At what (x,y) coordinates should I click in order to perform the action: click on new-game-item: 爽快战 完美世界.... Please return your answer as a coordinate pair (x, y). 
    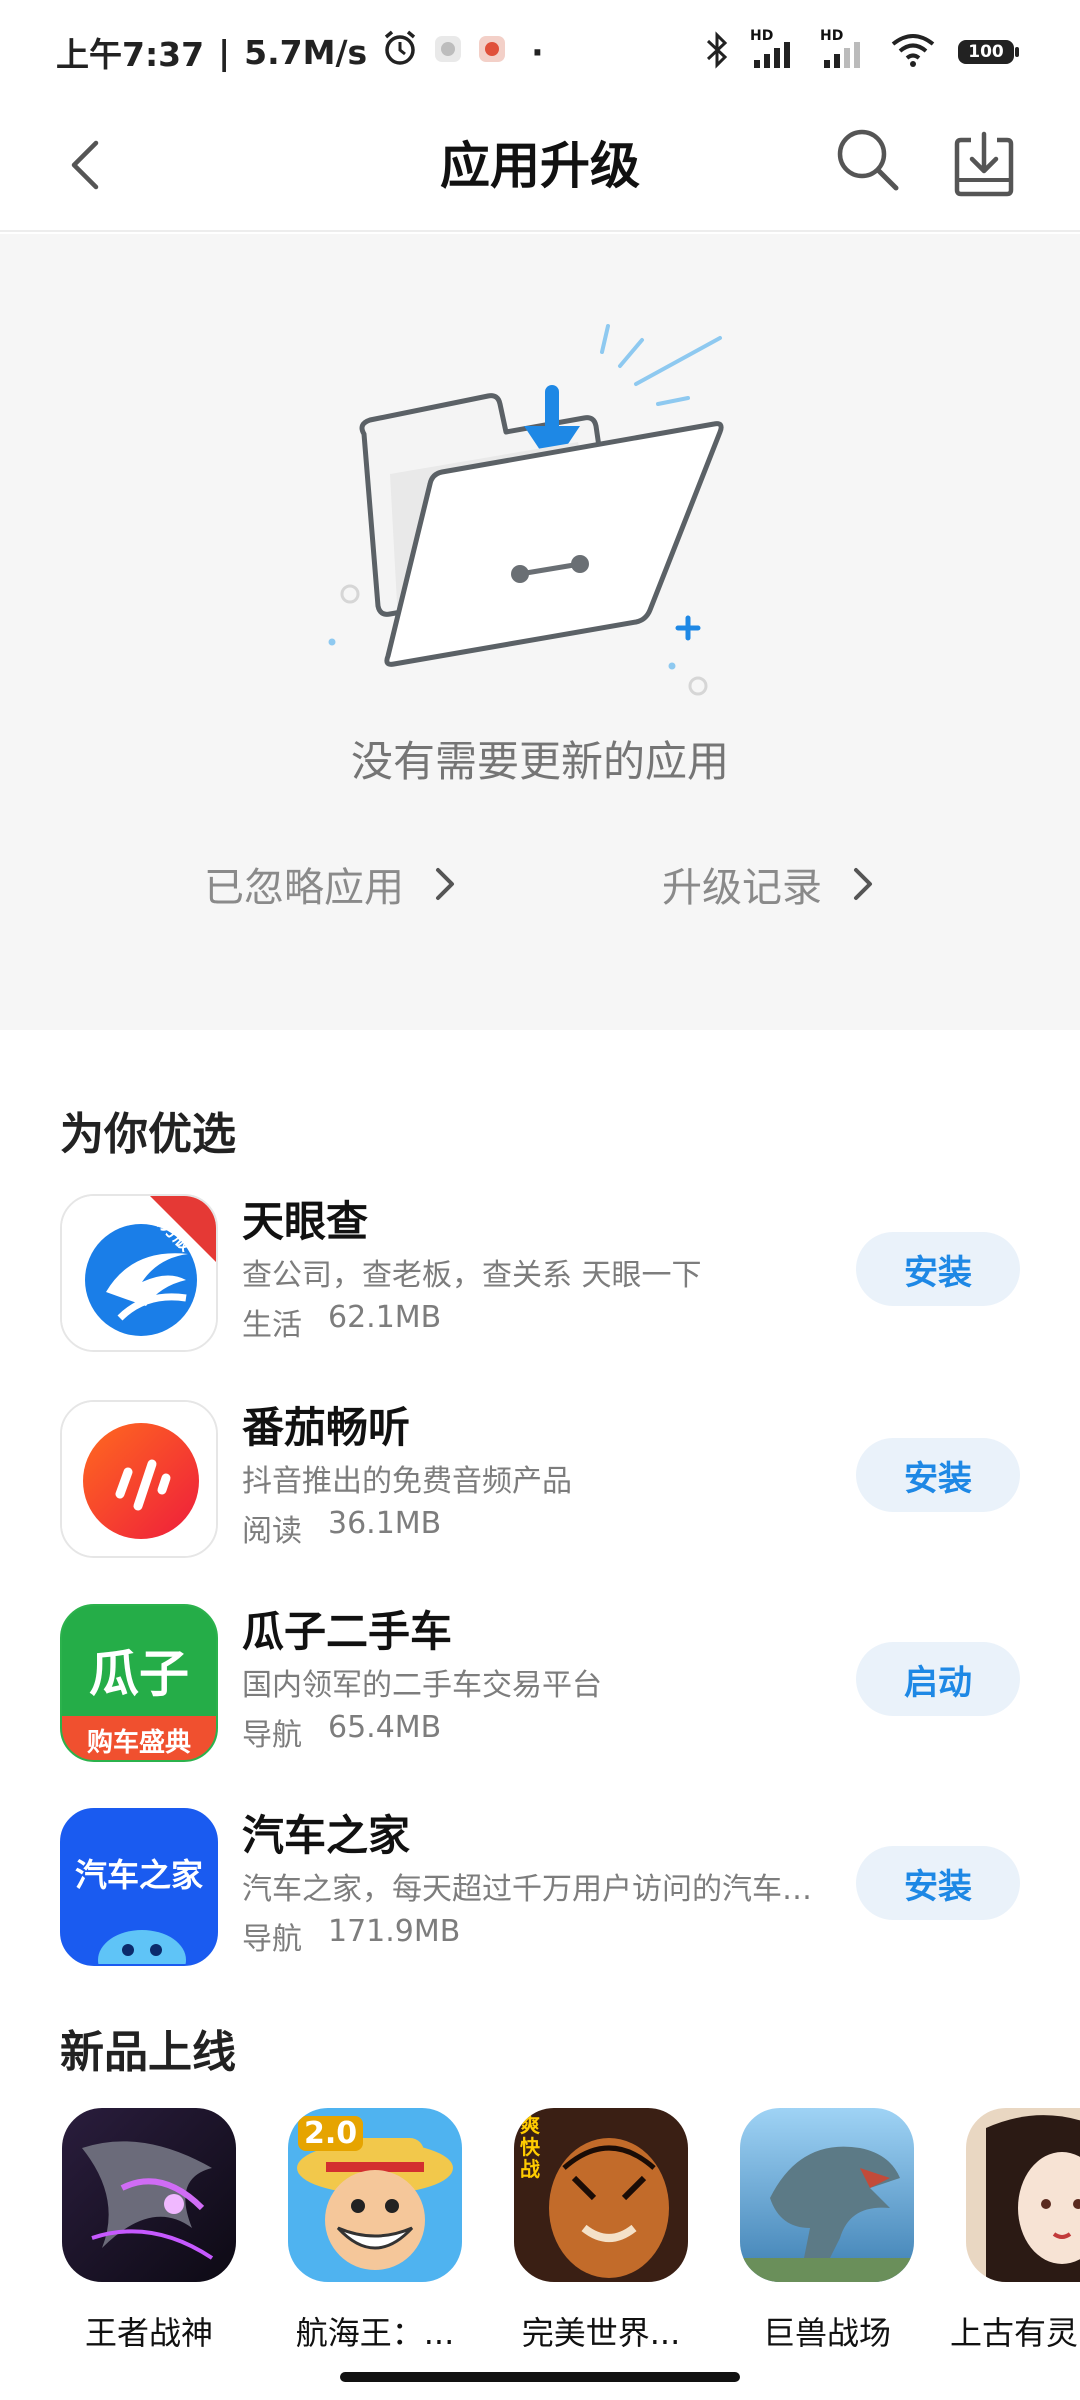
    Looking at the image, I should click on (594, 2238).